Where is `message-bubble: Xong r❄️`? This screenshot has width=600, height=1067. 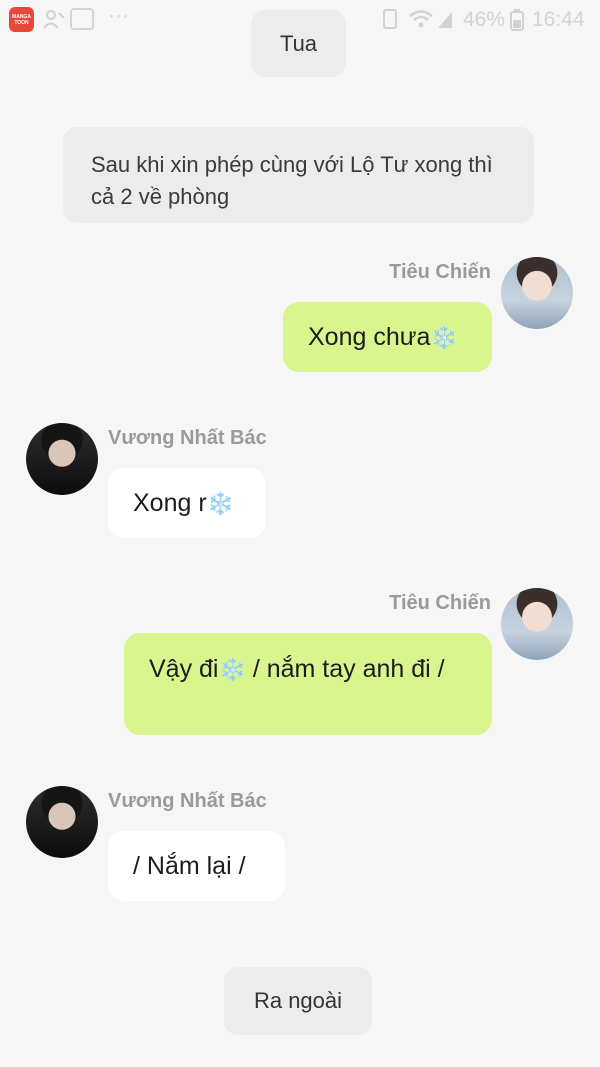
message-bubble: Xong r❄️ is located at coordinates (187, 503).